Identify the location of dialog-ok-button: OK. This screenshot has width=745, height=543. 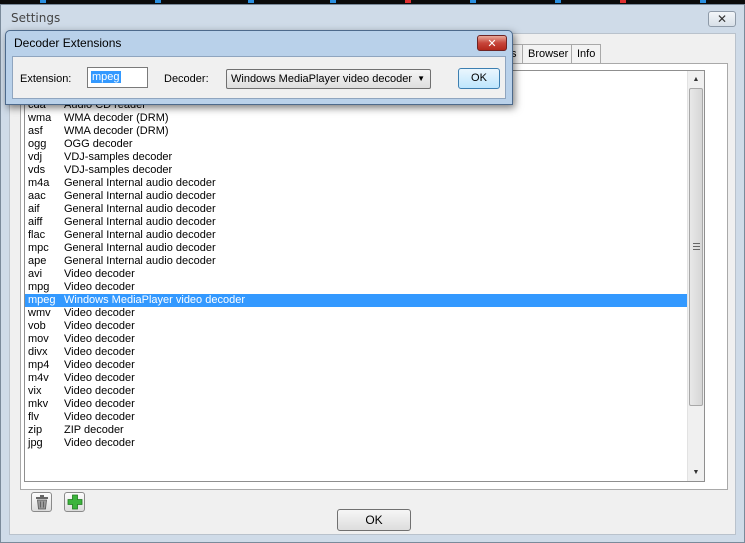
(479, 78).